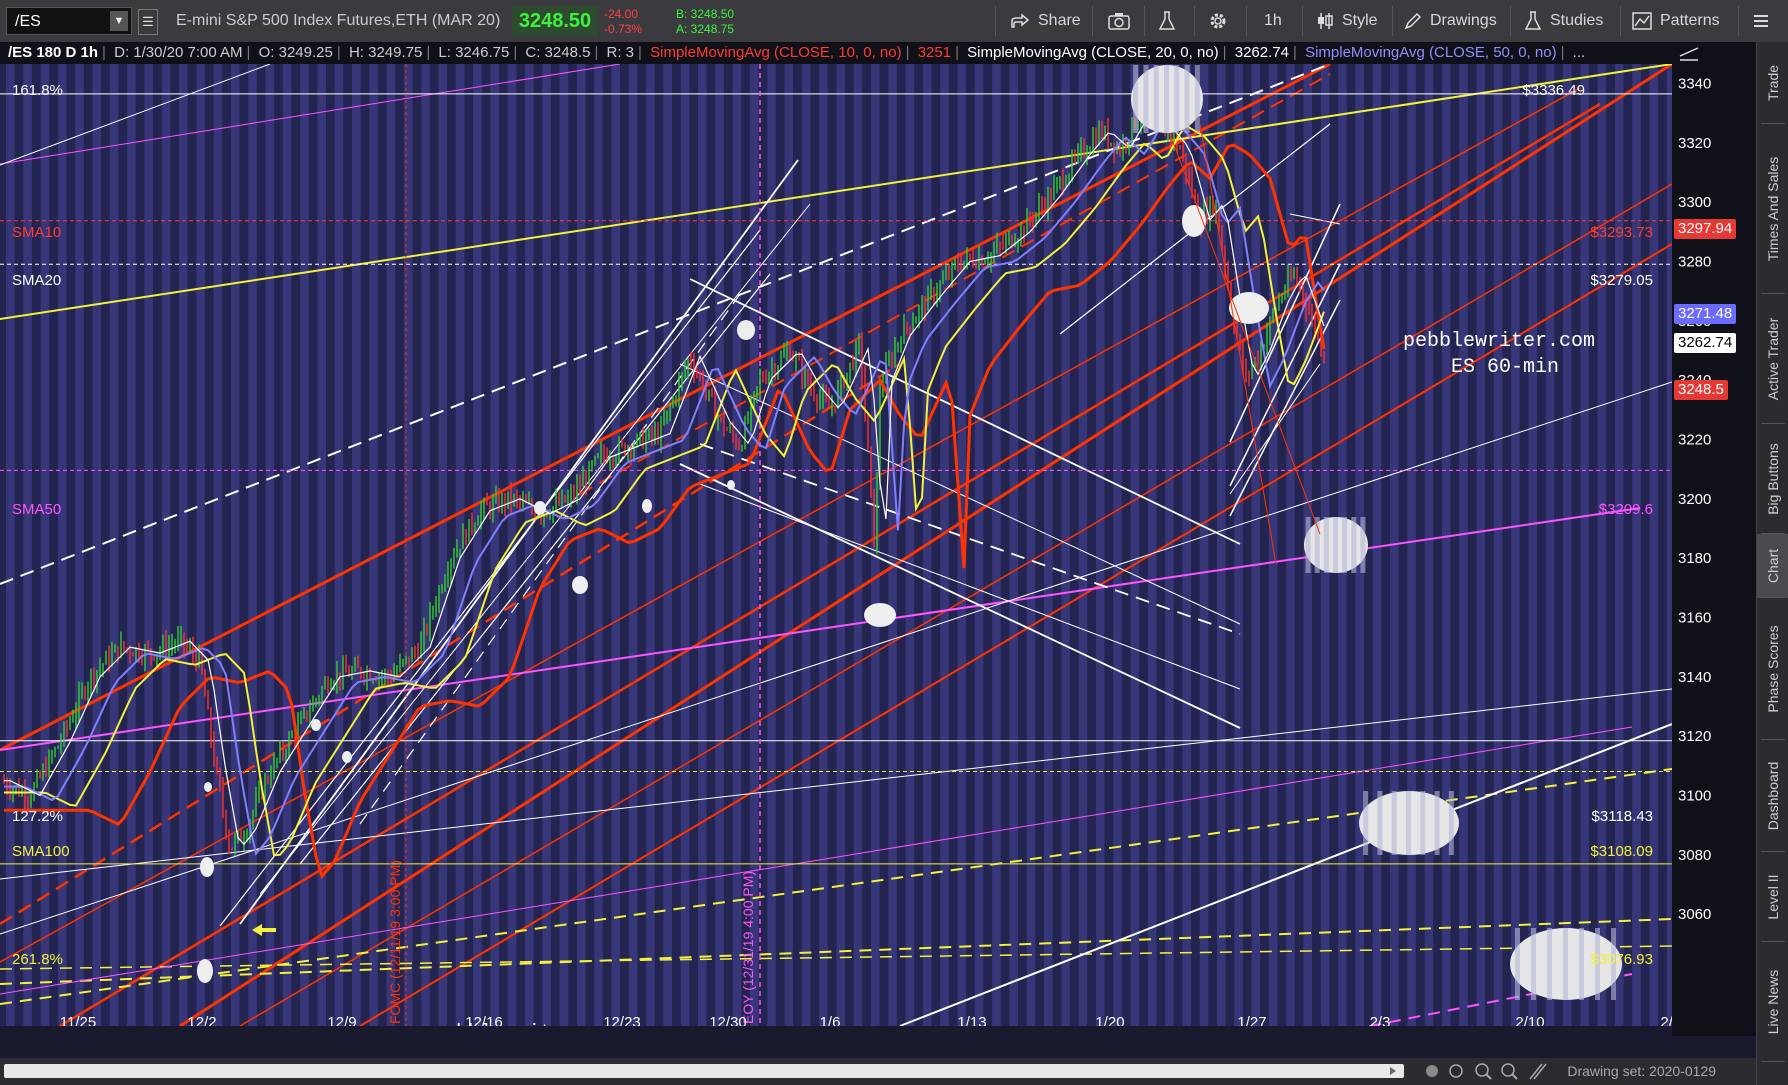 The height and width of the screenshot is (1085, 1788). What do you see at coordinates (704, 1071) in the screenshot?
I see `scrollbar-thumb` at bounding box center [704, 1071].